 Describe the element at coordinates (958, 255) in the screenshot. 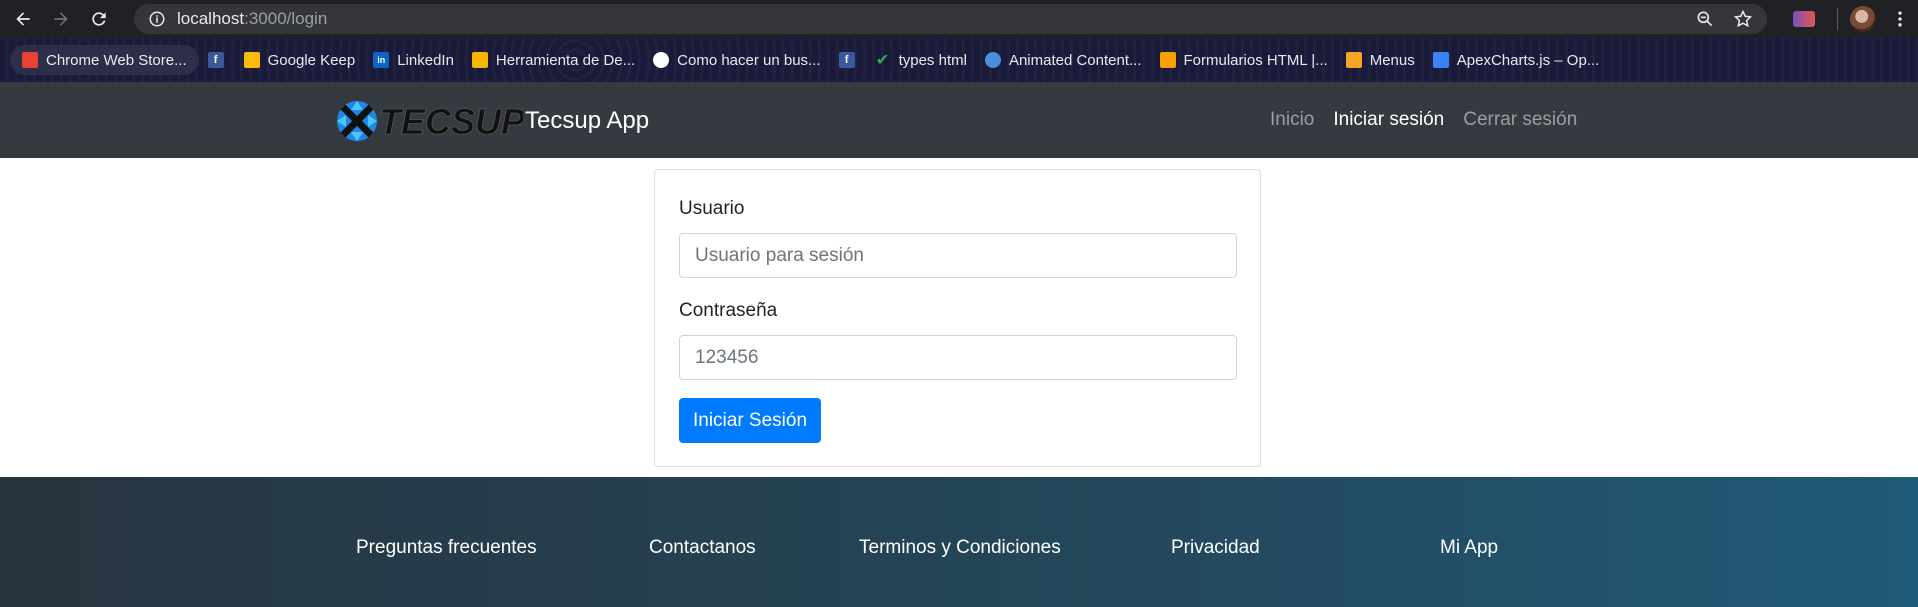

I see `user-input` at that location.